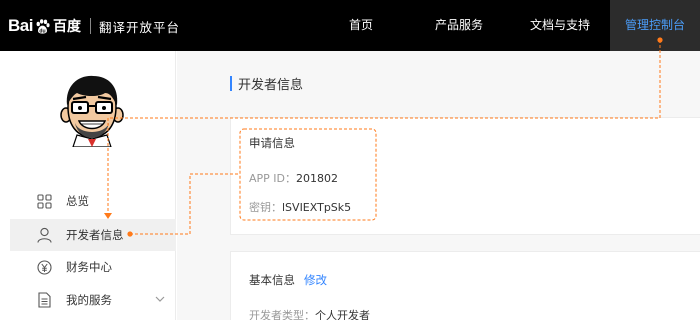 Image resolution: width=700 pixels, height=320 pixels. Describe the element at coordinates (361, 25) in the screenshot. I see `nav-home: 首页` at that location.